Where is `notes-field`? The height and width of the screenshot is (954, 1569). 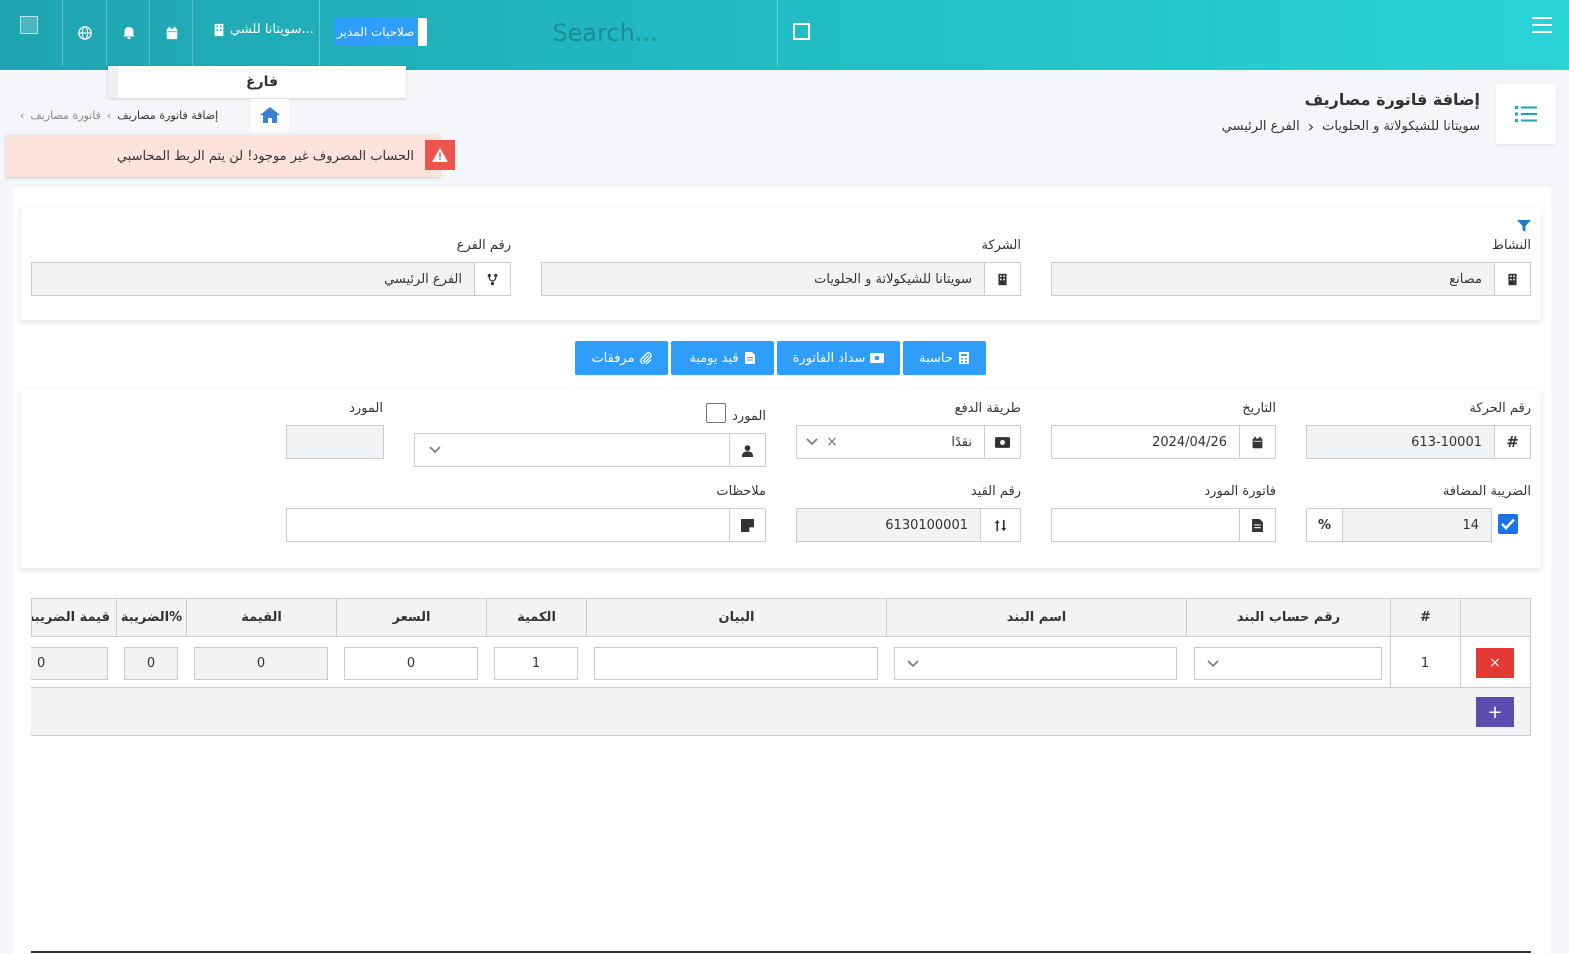 notes-field is located at coordinates (526, 525).